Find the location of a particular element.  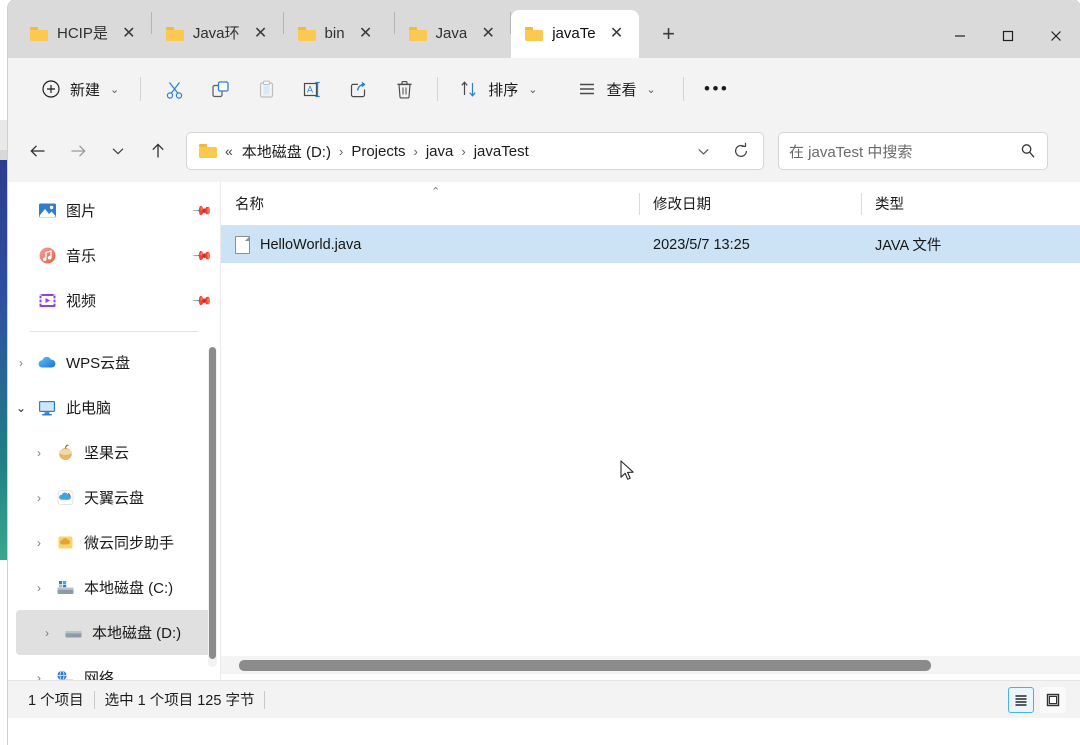

search-input: 在 javaTest 中搜索 is located at coordinates (913, 151).